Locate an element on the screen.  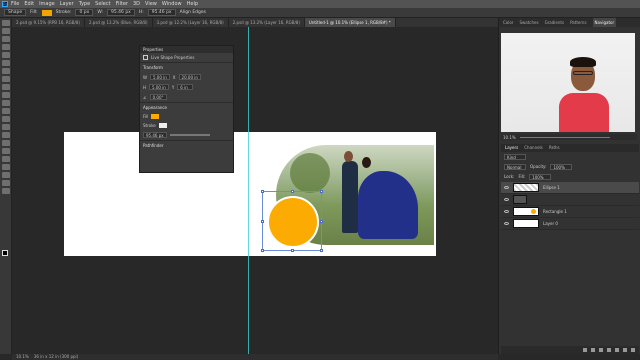
brush-tool-icon is located at coordinates (5, 87).